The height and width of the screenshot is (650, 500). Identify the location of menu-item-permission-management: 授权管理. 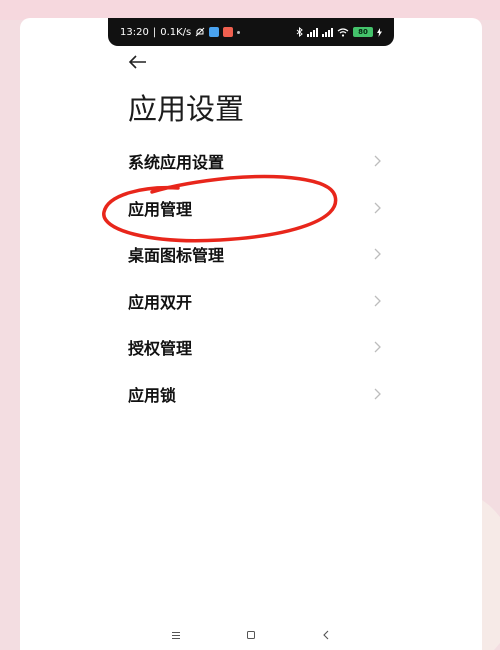
(251, 347).